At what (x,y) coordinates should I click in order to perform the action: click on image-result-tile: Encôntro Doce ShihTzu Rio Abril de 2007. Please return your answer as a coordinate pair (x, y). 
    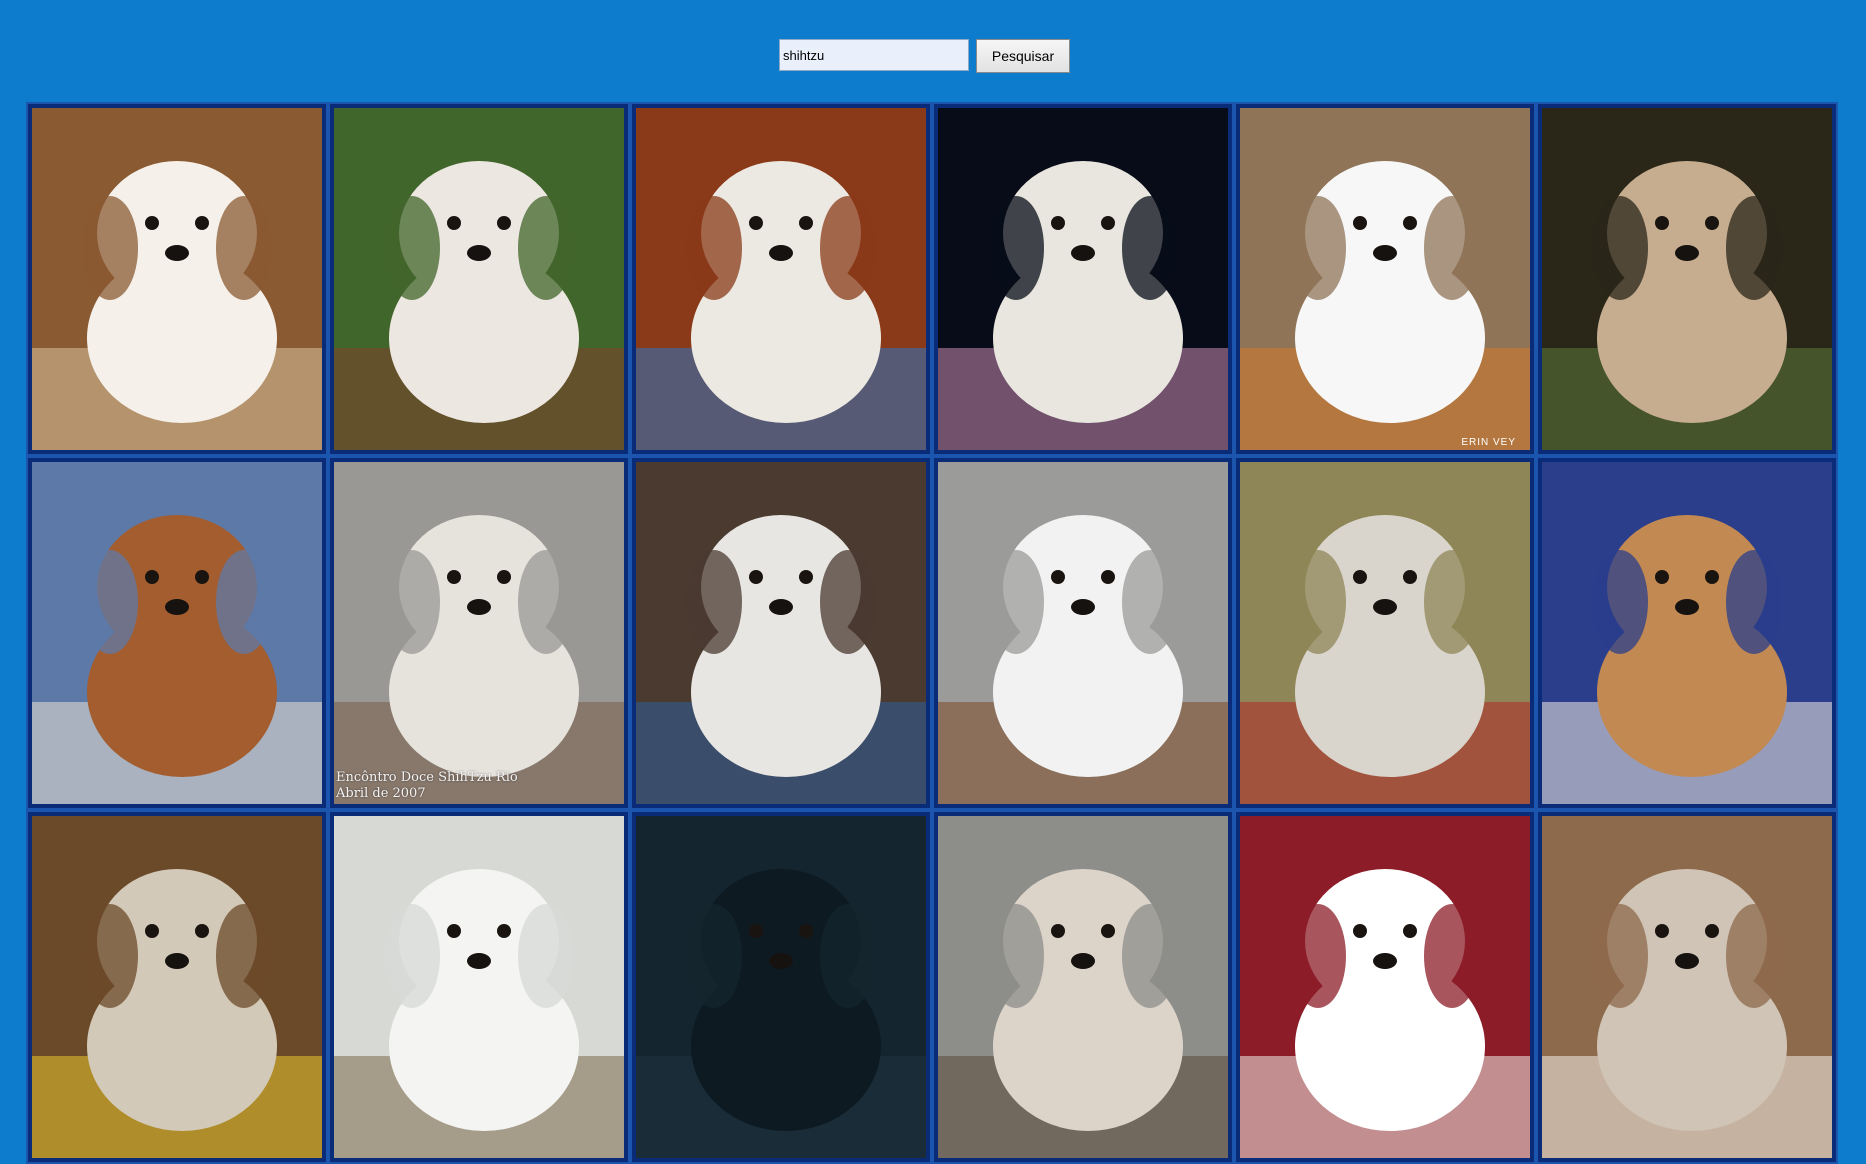
    Looking at the image, I should click on (479, 633).